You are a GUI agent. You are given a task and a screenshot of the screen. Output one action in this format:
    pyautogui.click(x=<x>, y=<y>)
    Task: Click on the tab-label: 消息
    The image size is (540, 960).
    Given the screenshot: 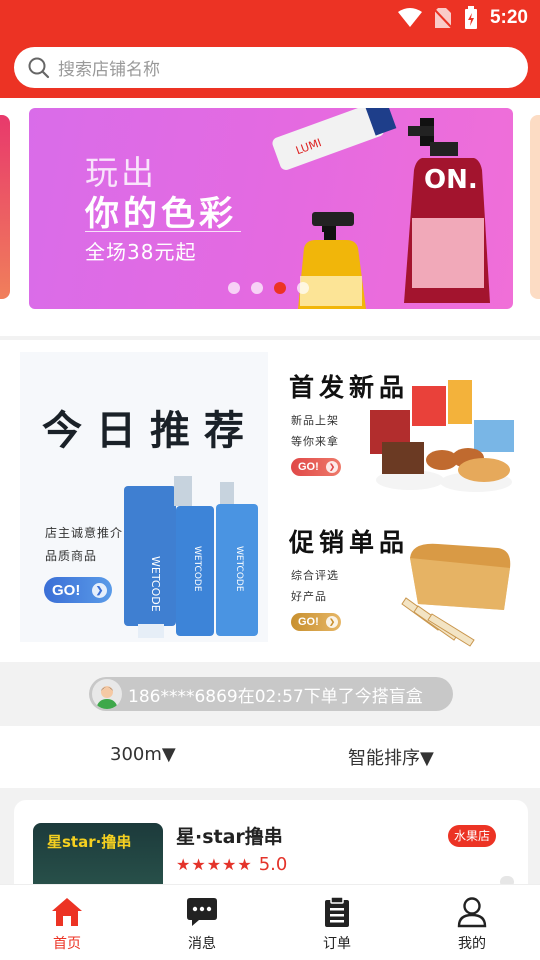 What is the action you would take?
    pyautogui.click(x=202, y=944)
    